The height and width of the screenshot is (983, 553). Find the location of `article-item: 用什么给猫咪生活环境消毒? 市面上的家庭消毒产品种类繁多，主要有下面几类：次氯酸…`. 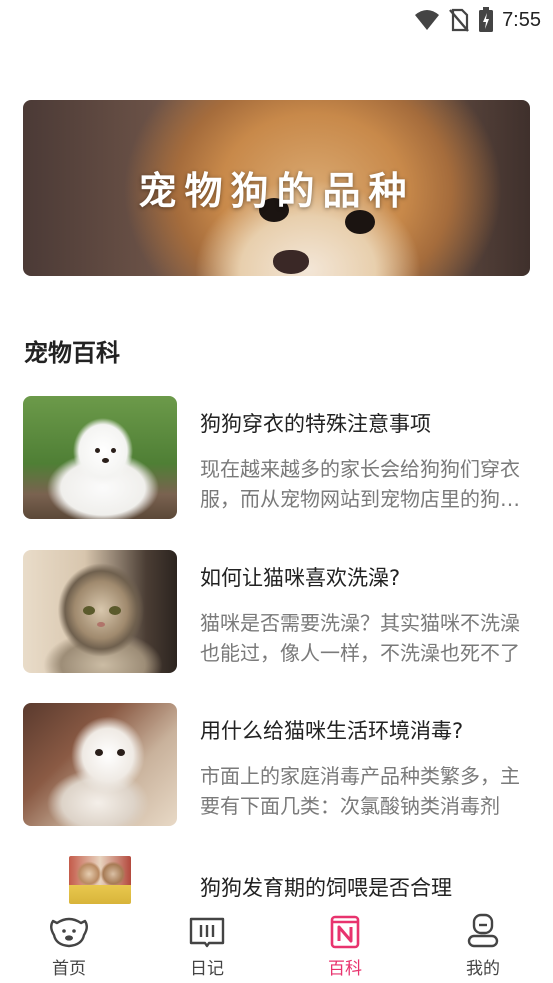

article-item: 用什么给猫咪生活环境消毒? 市面上的家庭消毒产品种类繁多，主要有下面几类：次氯酸… is located at coordinates (276, 765).